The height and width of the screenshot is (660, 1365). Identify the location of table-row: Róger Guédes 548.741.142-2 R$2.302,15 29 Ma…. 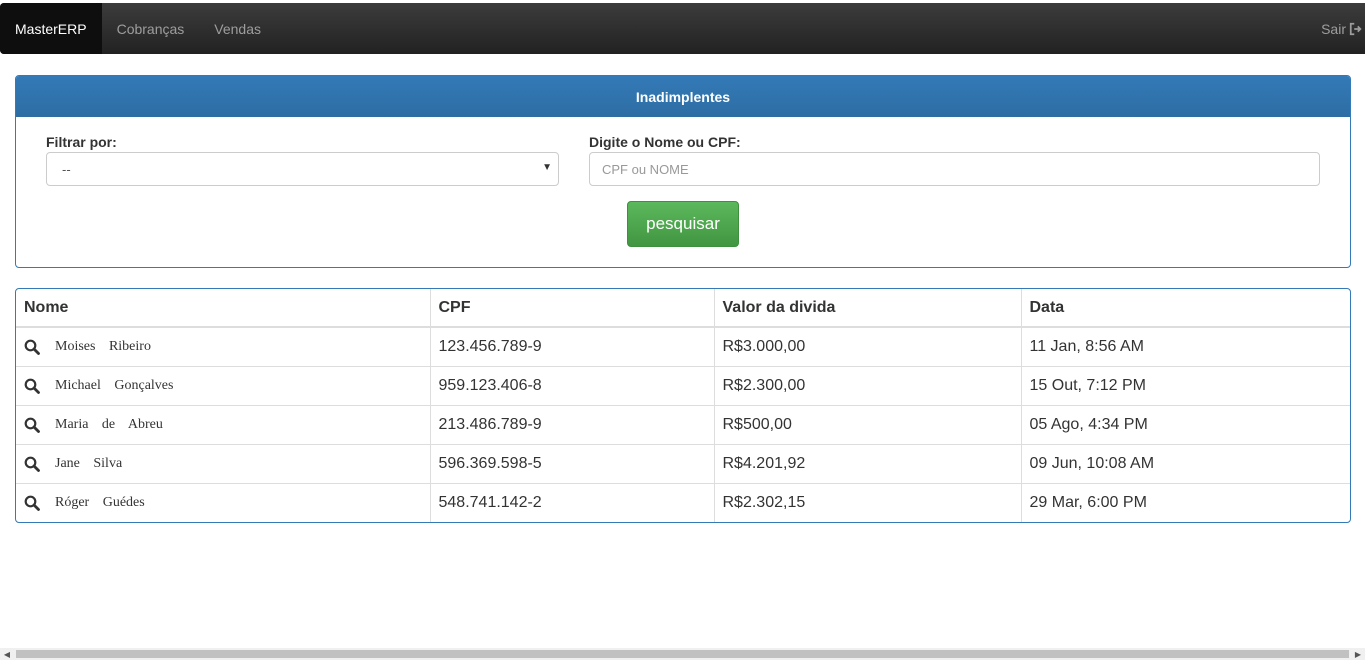
(683, 502).